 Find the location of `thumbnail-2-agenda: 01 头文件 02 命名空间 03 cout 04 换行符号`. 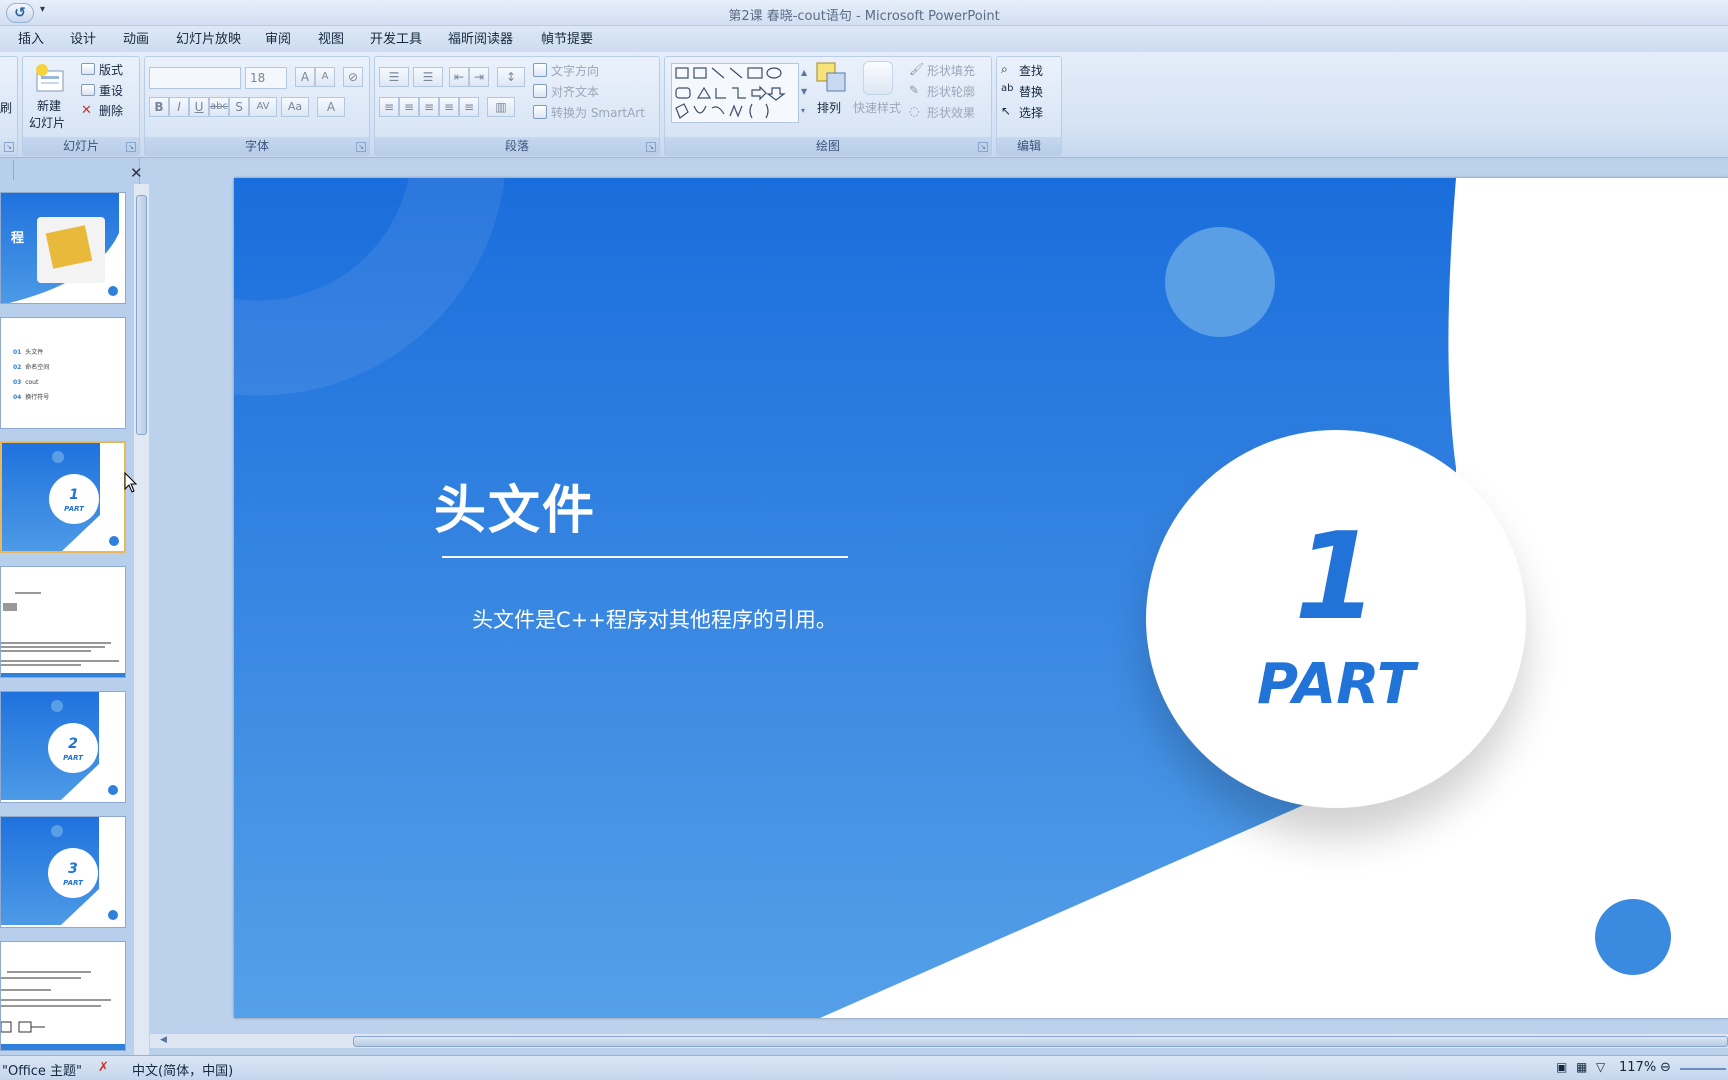

thumbnail-2-agenda: 01 头文件 02 命名空间 03 cout 04 换行符号 is located at coordinates (31, 375).